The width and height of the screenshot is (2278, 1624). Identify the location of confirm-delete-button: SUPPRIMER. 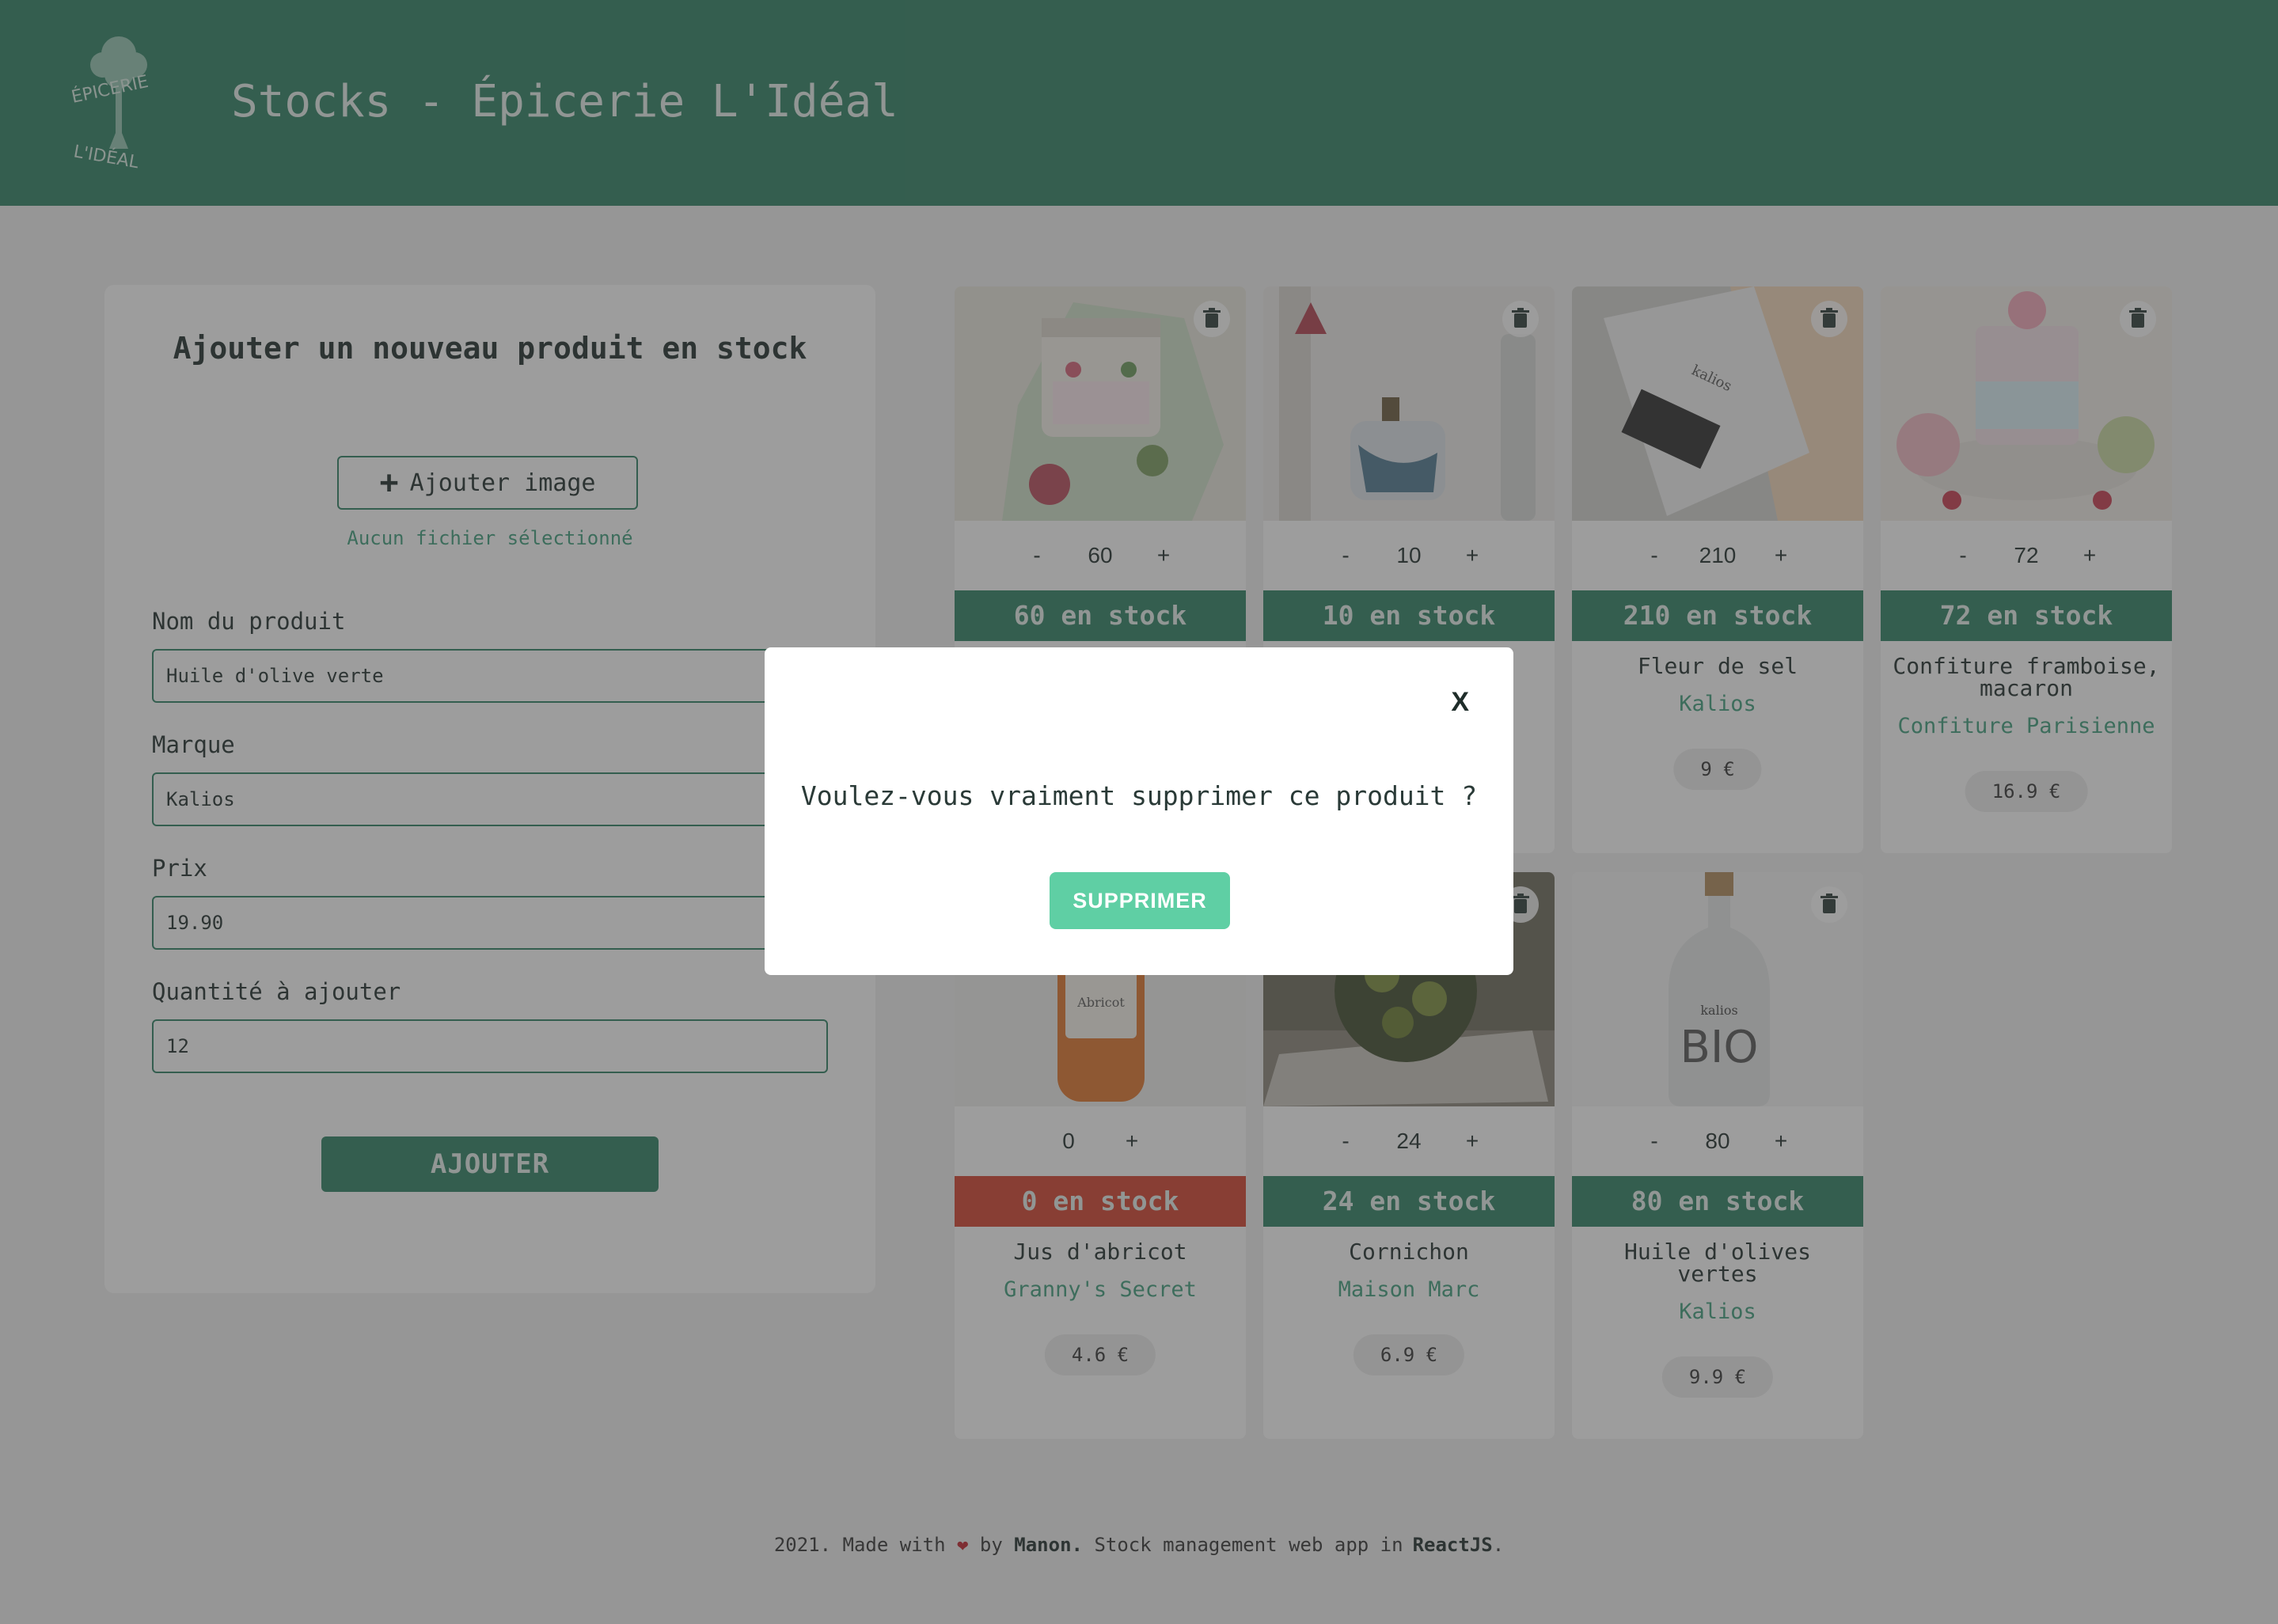
(1140, 900).